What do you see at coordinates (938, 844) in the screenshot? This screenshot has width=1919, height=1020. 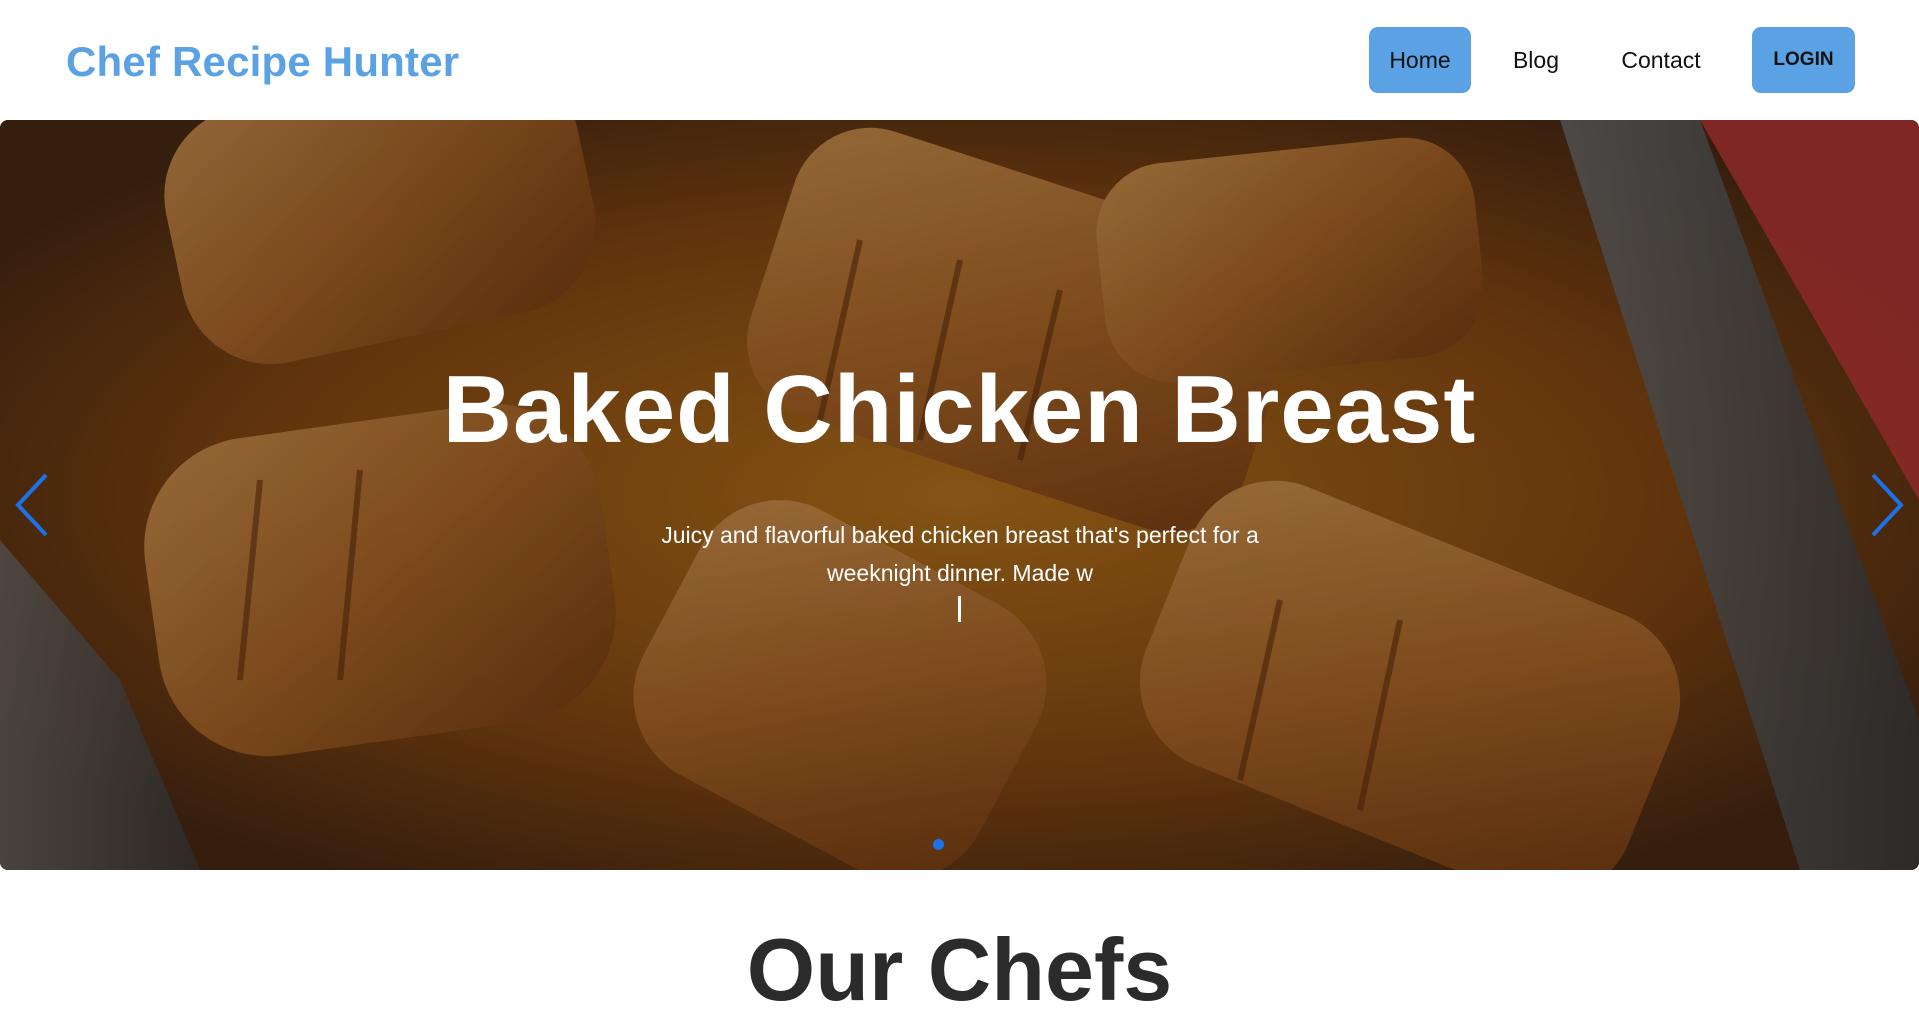 I see `carousel-indicator-dot` at bounding box center [938, 844].